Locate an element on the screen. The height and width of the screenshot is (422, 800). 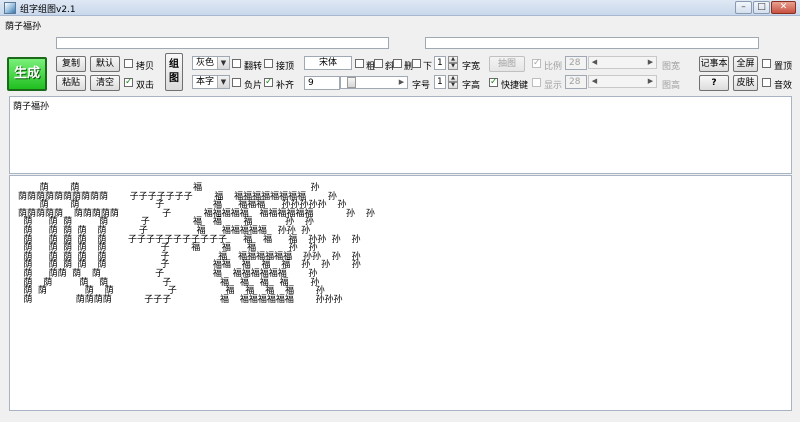
image-height-slider-left-arrow-icon: ◀ is located at coordinates (594, 81).